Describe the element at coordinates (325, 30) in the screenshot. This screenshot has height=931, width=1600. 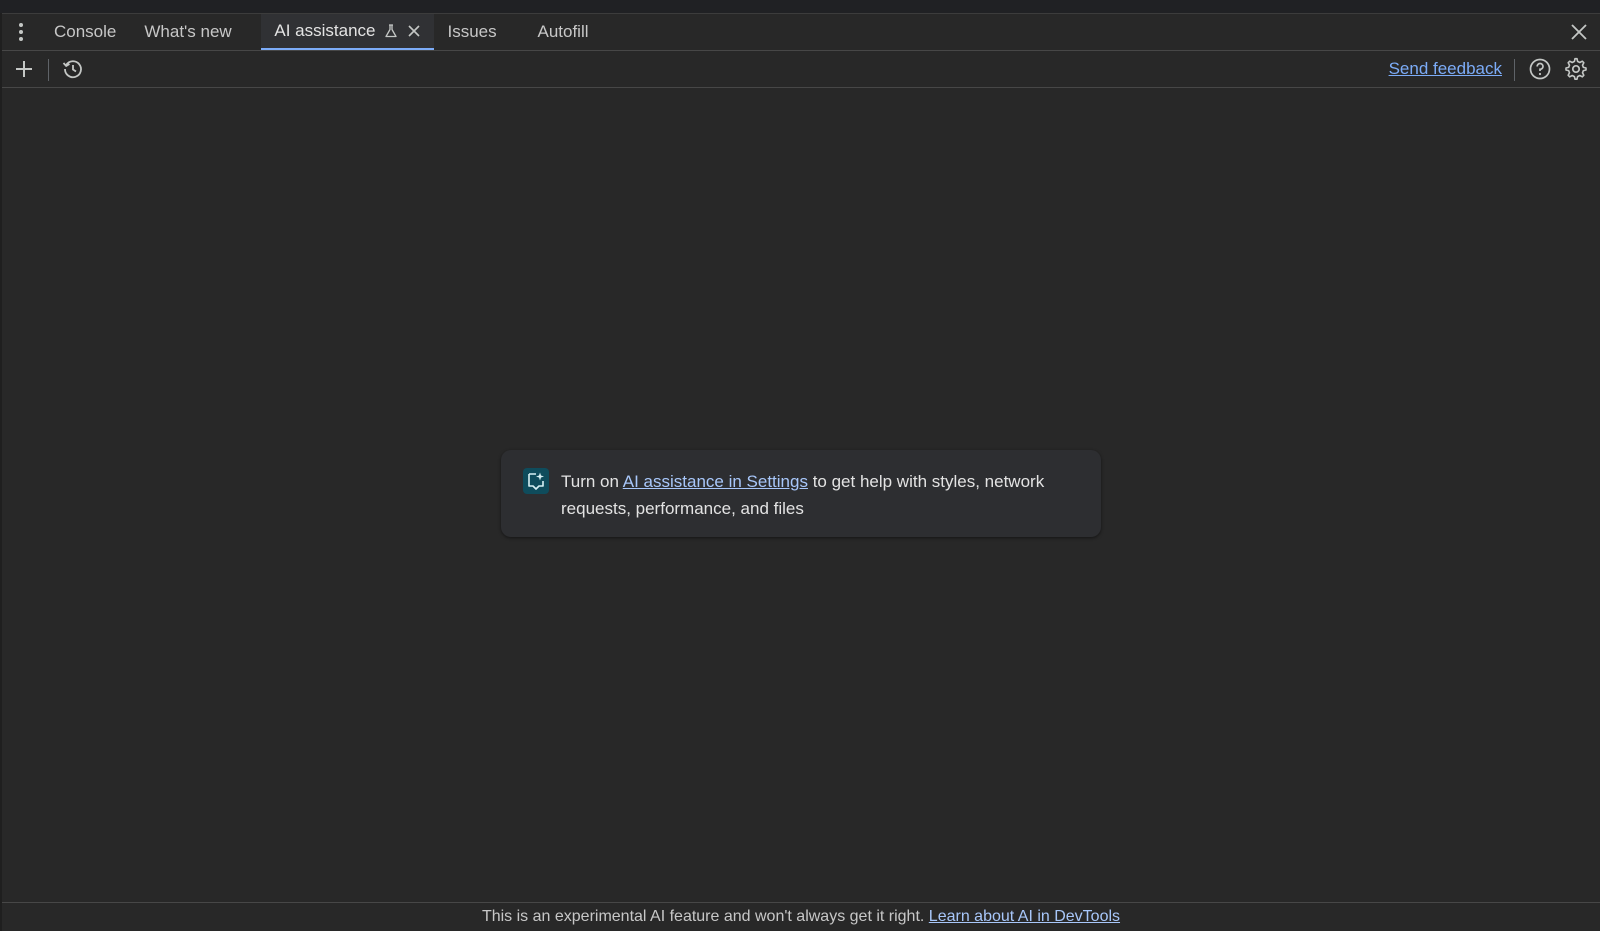
I see `tab-label: AI assistance` at that location.